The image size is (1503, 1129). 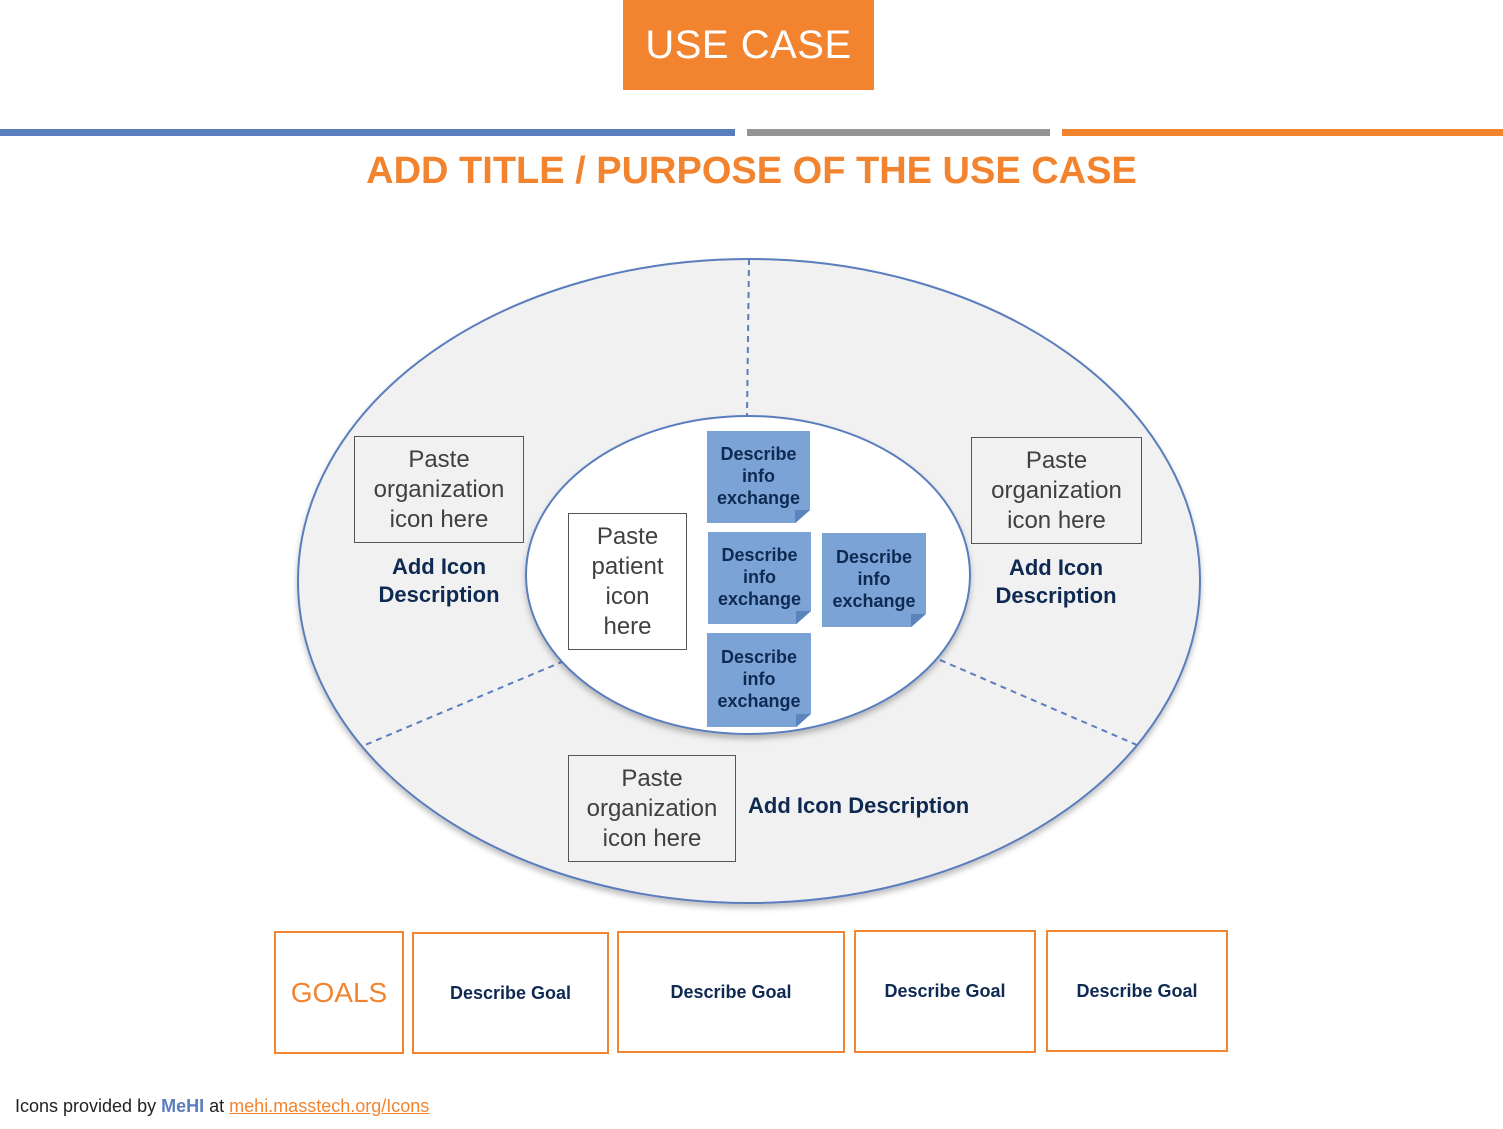 What do you see at coordinates (329, 1106) in the screenshot?
I see `footer-link: mehi.masstech.org/Icons` at bounding box center [329, 1106].